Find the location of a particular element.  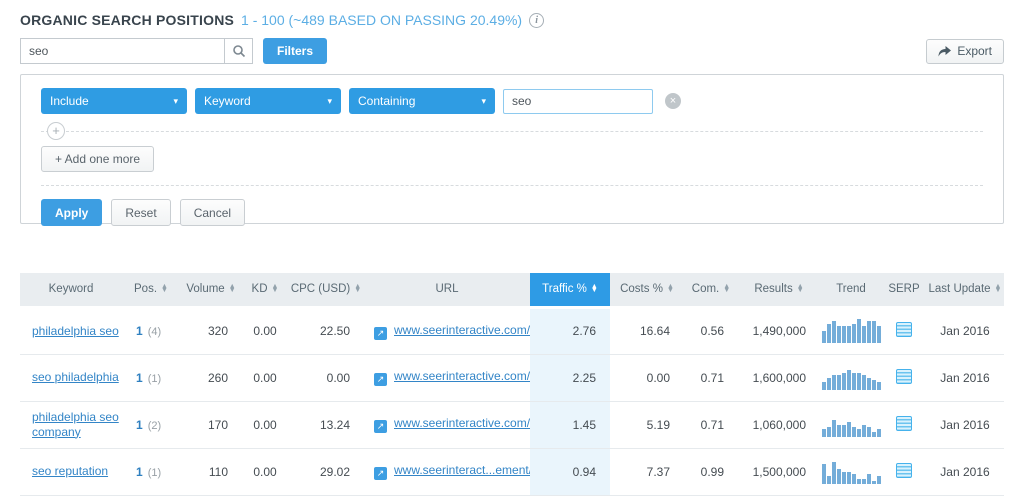

cancel-button: Cancel is located at coordinates (212, 212).